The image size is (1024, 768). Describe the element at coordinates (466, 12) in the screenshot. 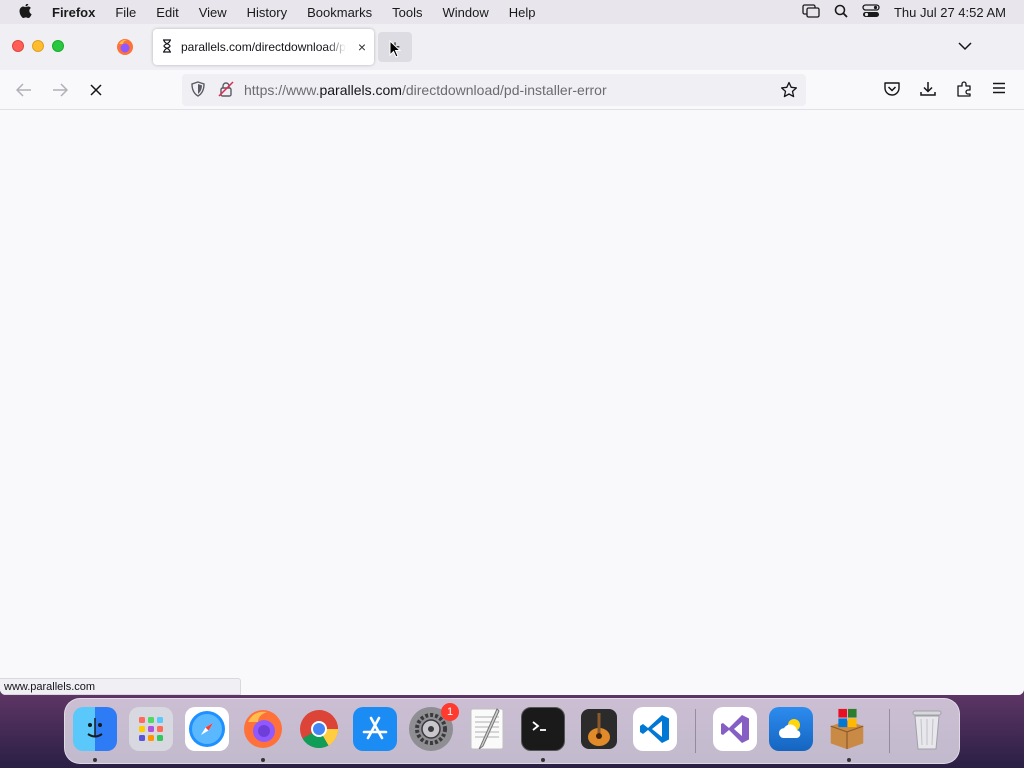

I see `menu-window: Window` at that location.